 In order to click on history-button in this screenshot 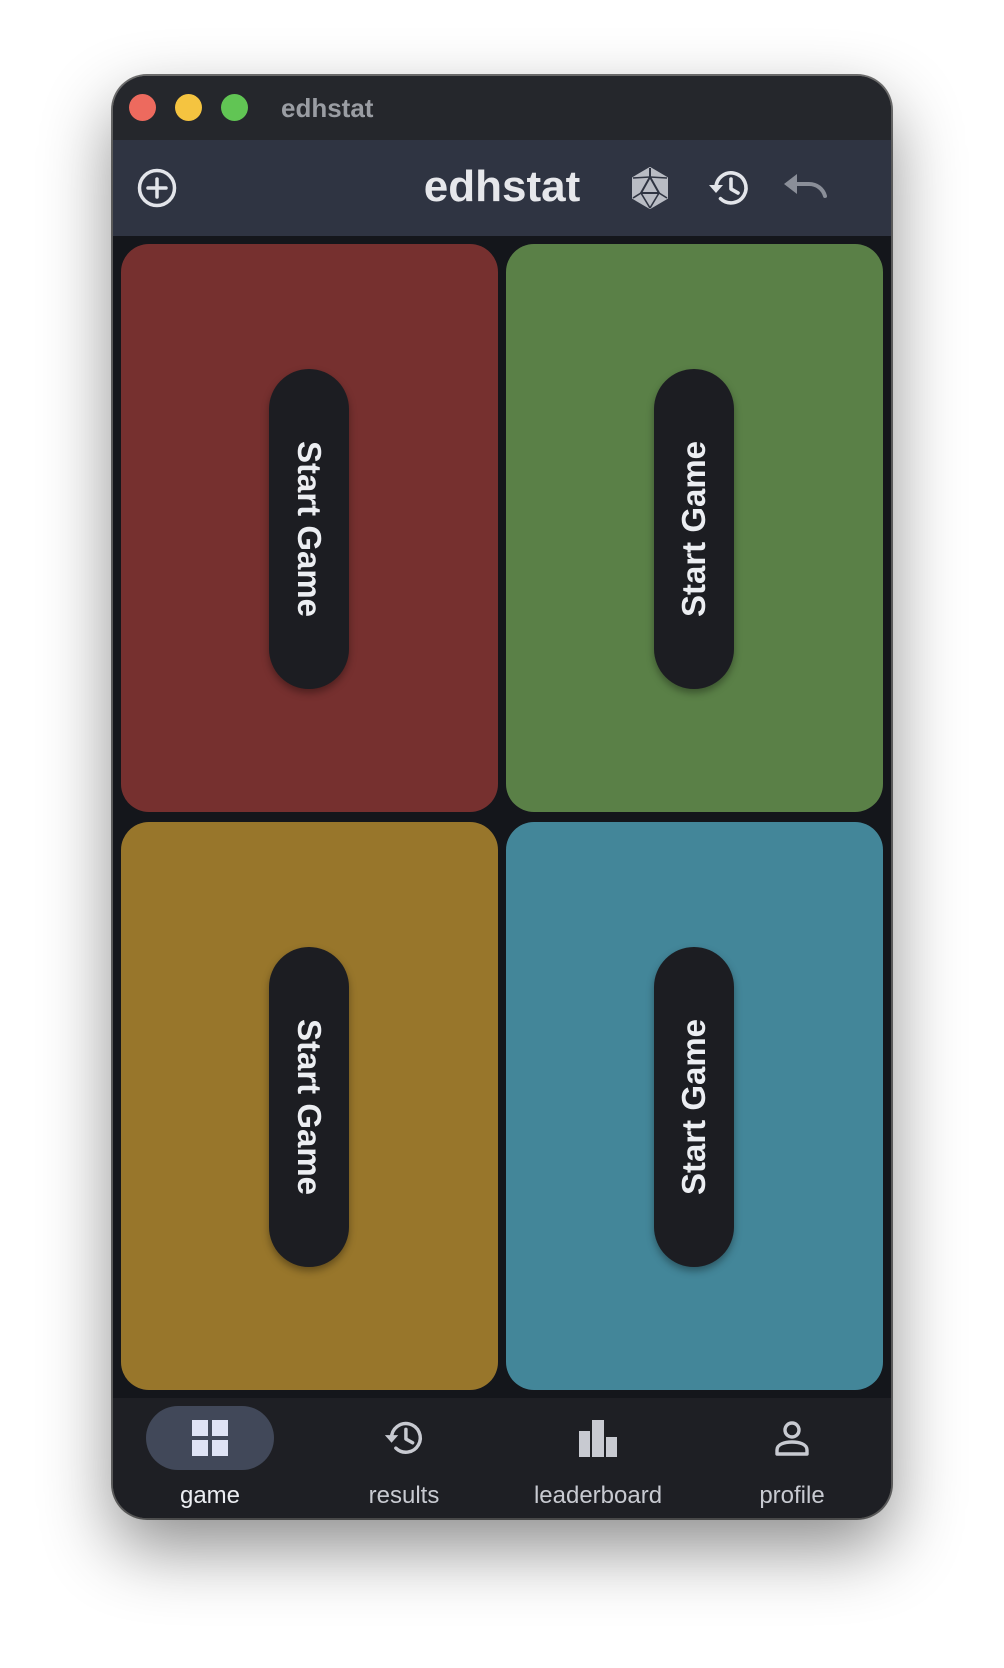, I will do `click(729, 188)`.